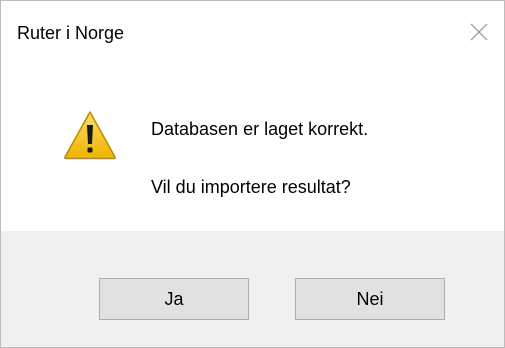 This screenshot has width=505, height=348. I want to click on message-text-line1: Databasen er laget korrekt., so click(260, 129).